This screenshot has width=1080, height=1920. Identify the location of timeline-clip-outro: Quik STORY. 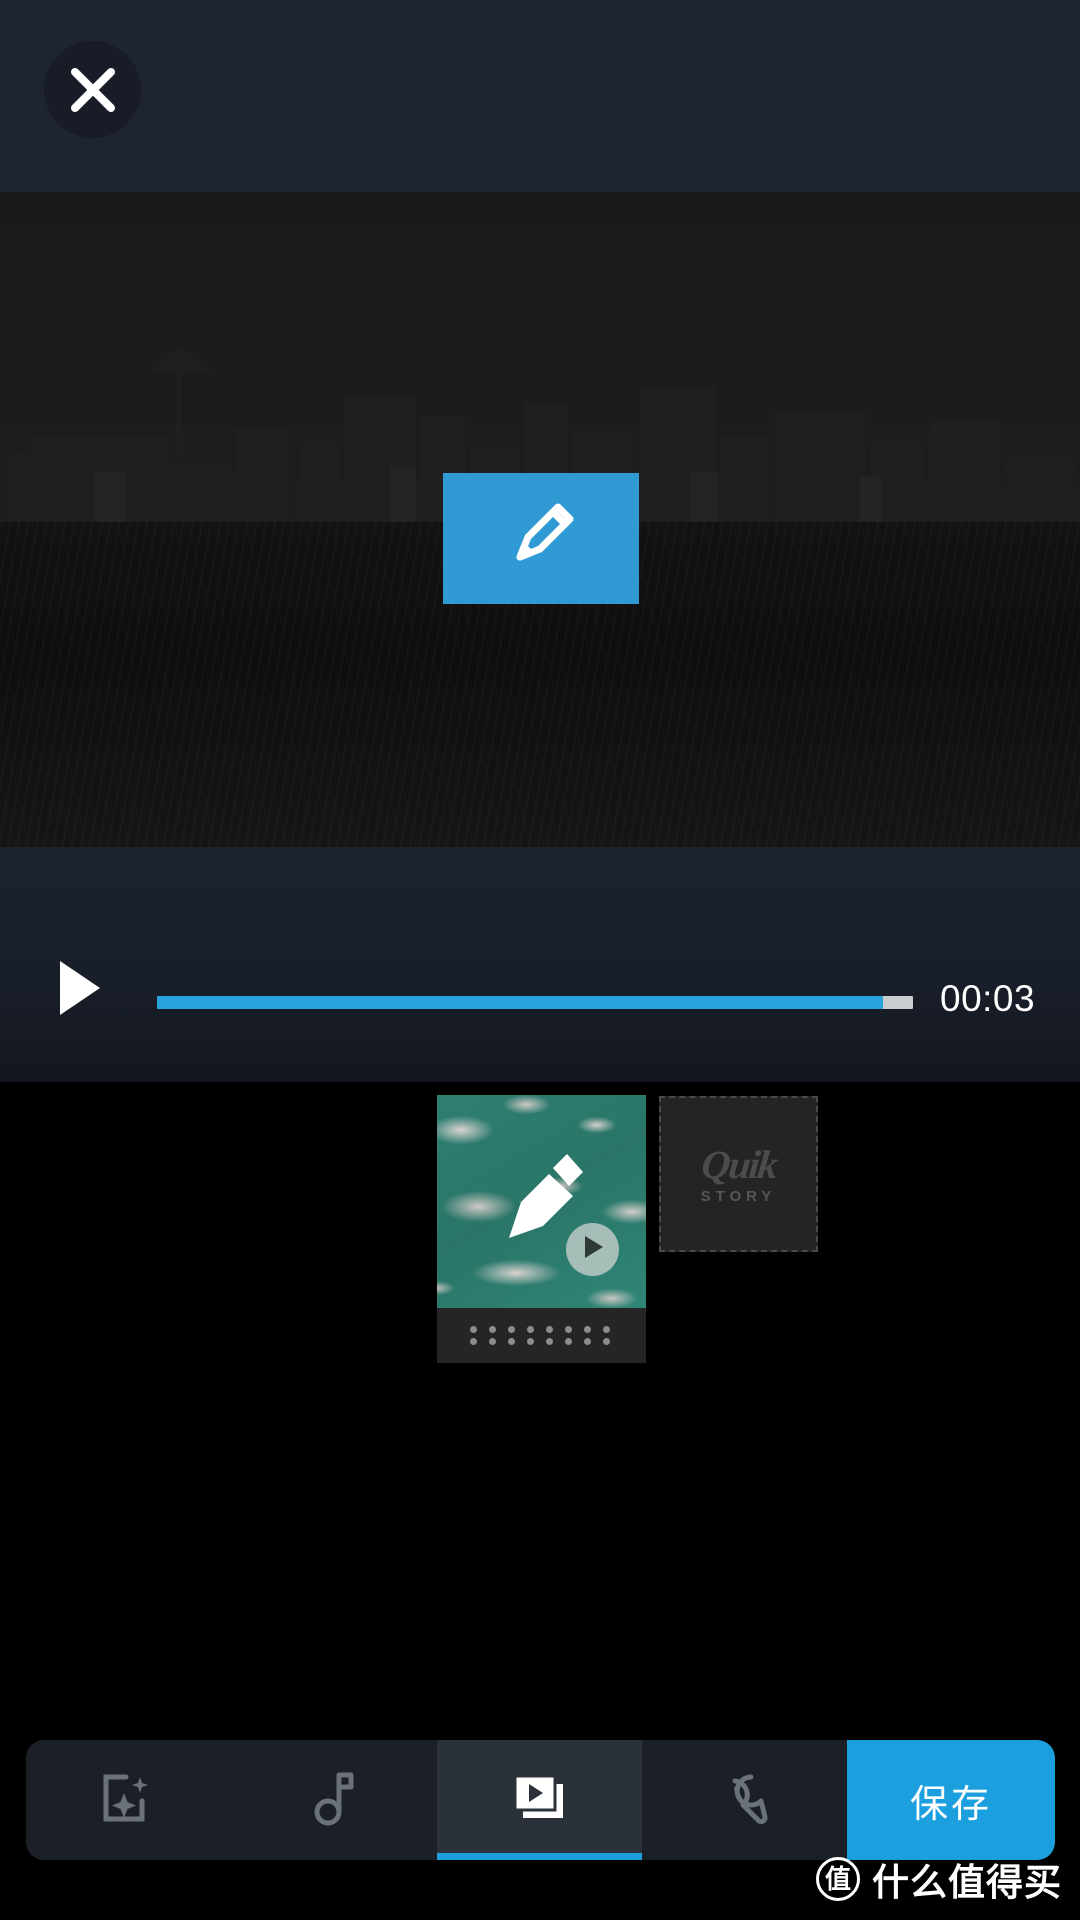
(738, 1174).